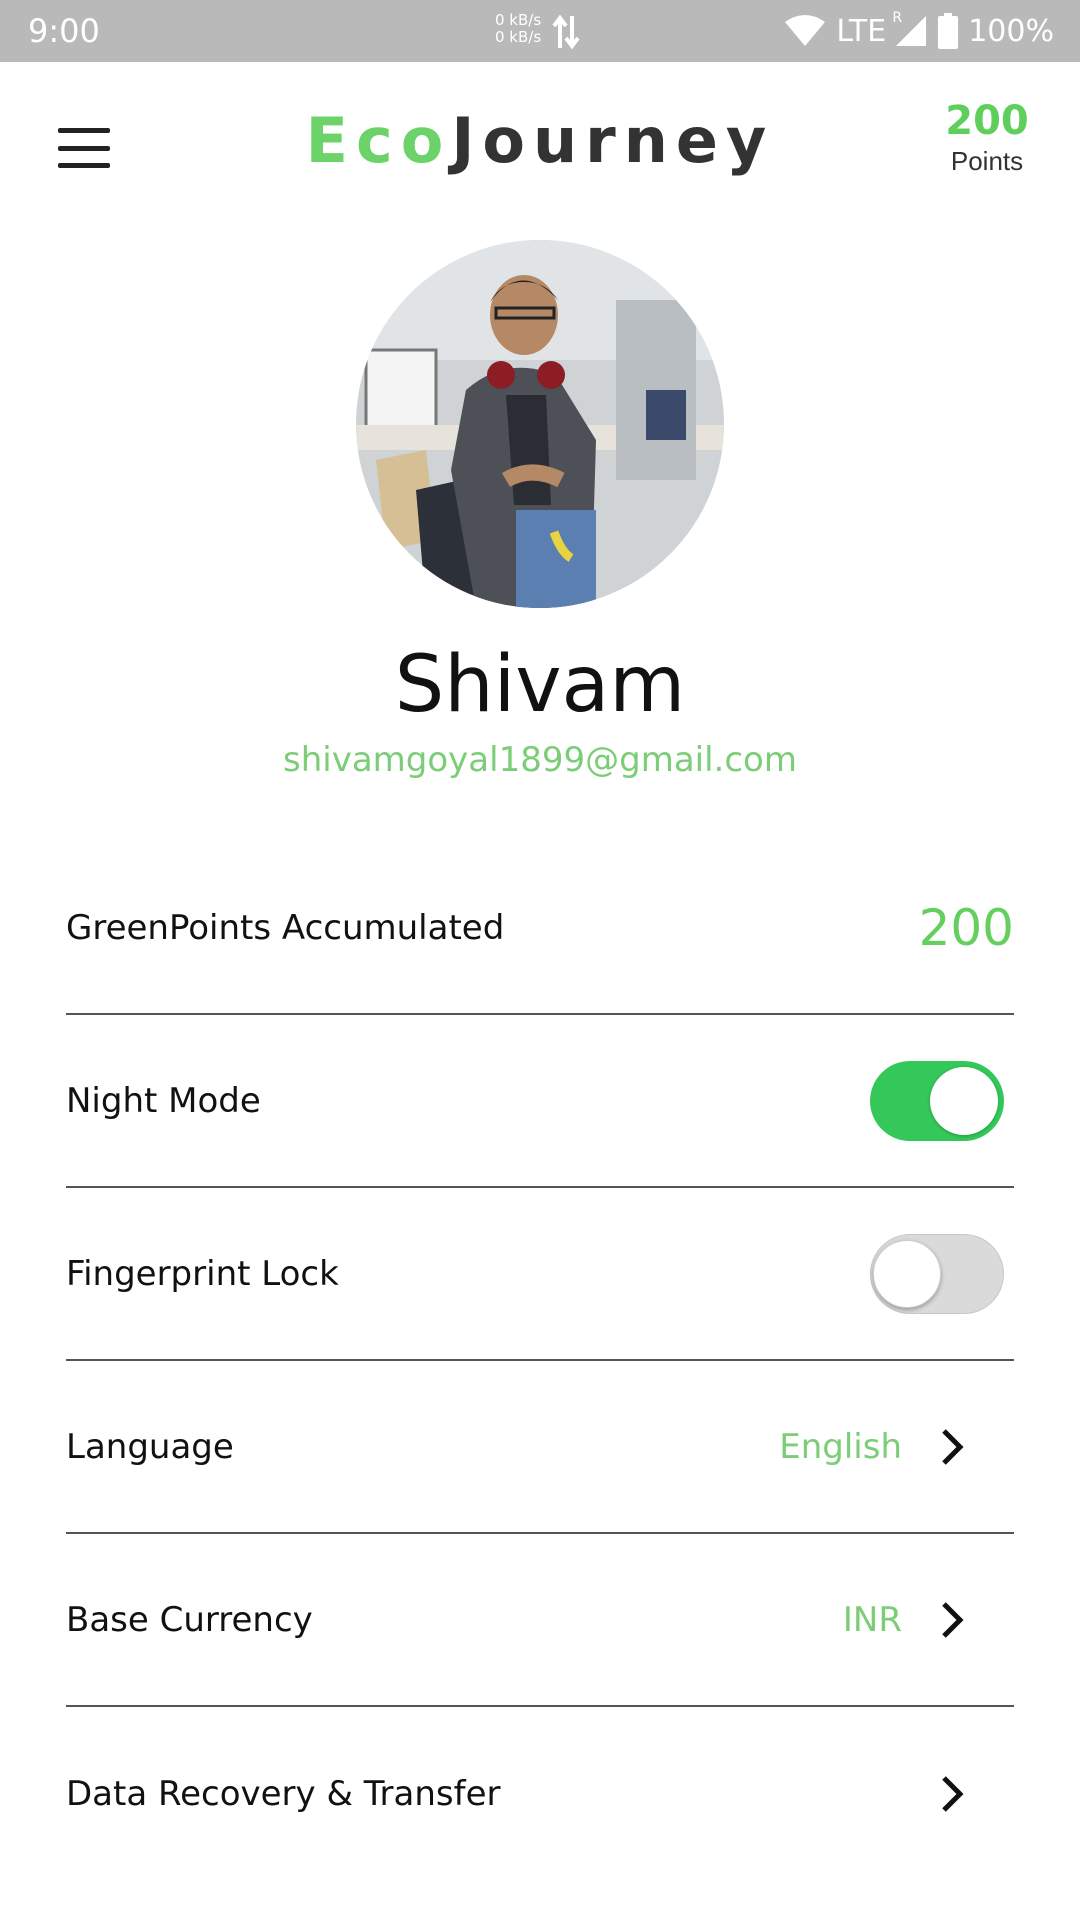  Describe the element at coordinates (540, 1793) in the screenshot. I see `data-recovery-row: Data Recovery & Transfer` at that location.